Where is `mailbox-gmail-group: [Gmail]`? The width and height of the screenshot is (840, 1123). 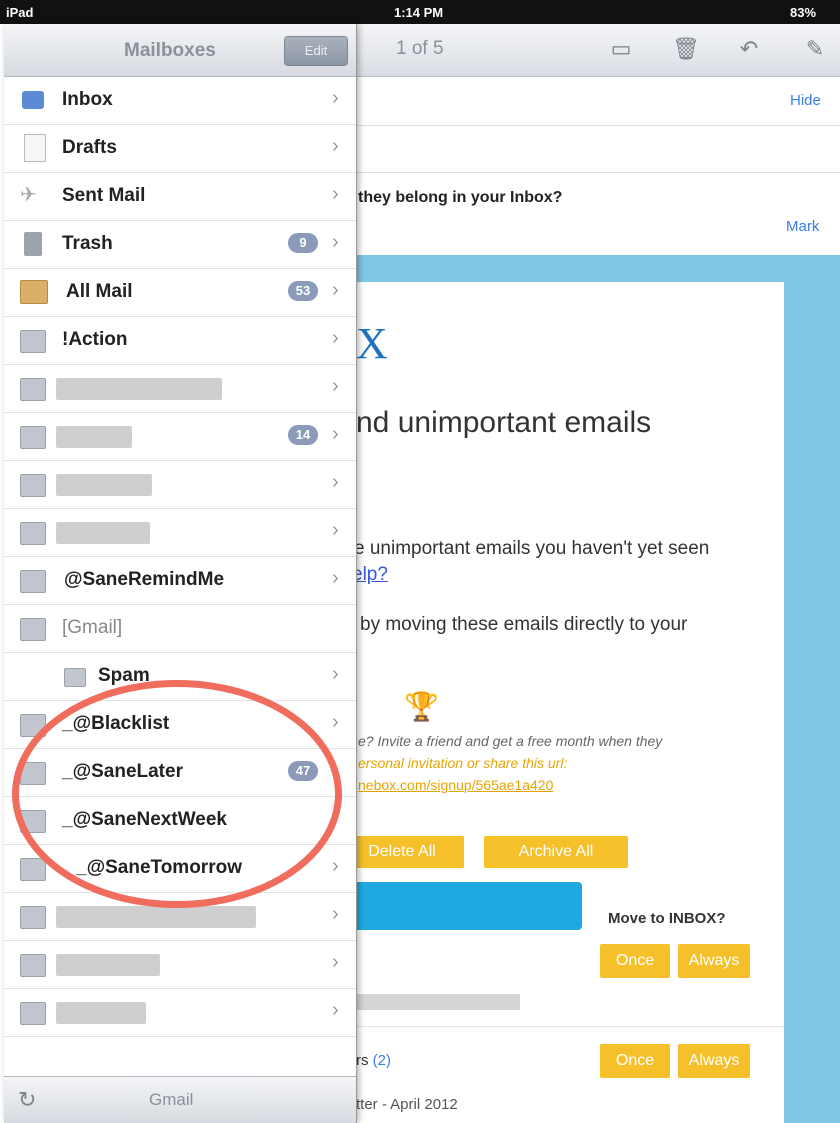 mailbox-gmail-group: [Gmail] is located at coordinates (180, 628).